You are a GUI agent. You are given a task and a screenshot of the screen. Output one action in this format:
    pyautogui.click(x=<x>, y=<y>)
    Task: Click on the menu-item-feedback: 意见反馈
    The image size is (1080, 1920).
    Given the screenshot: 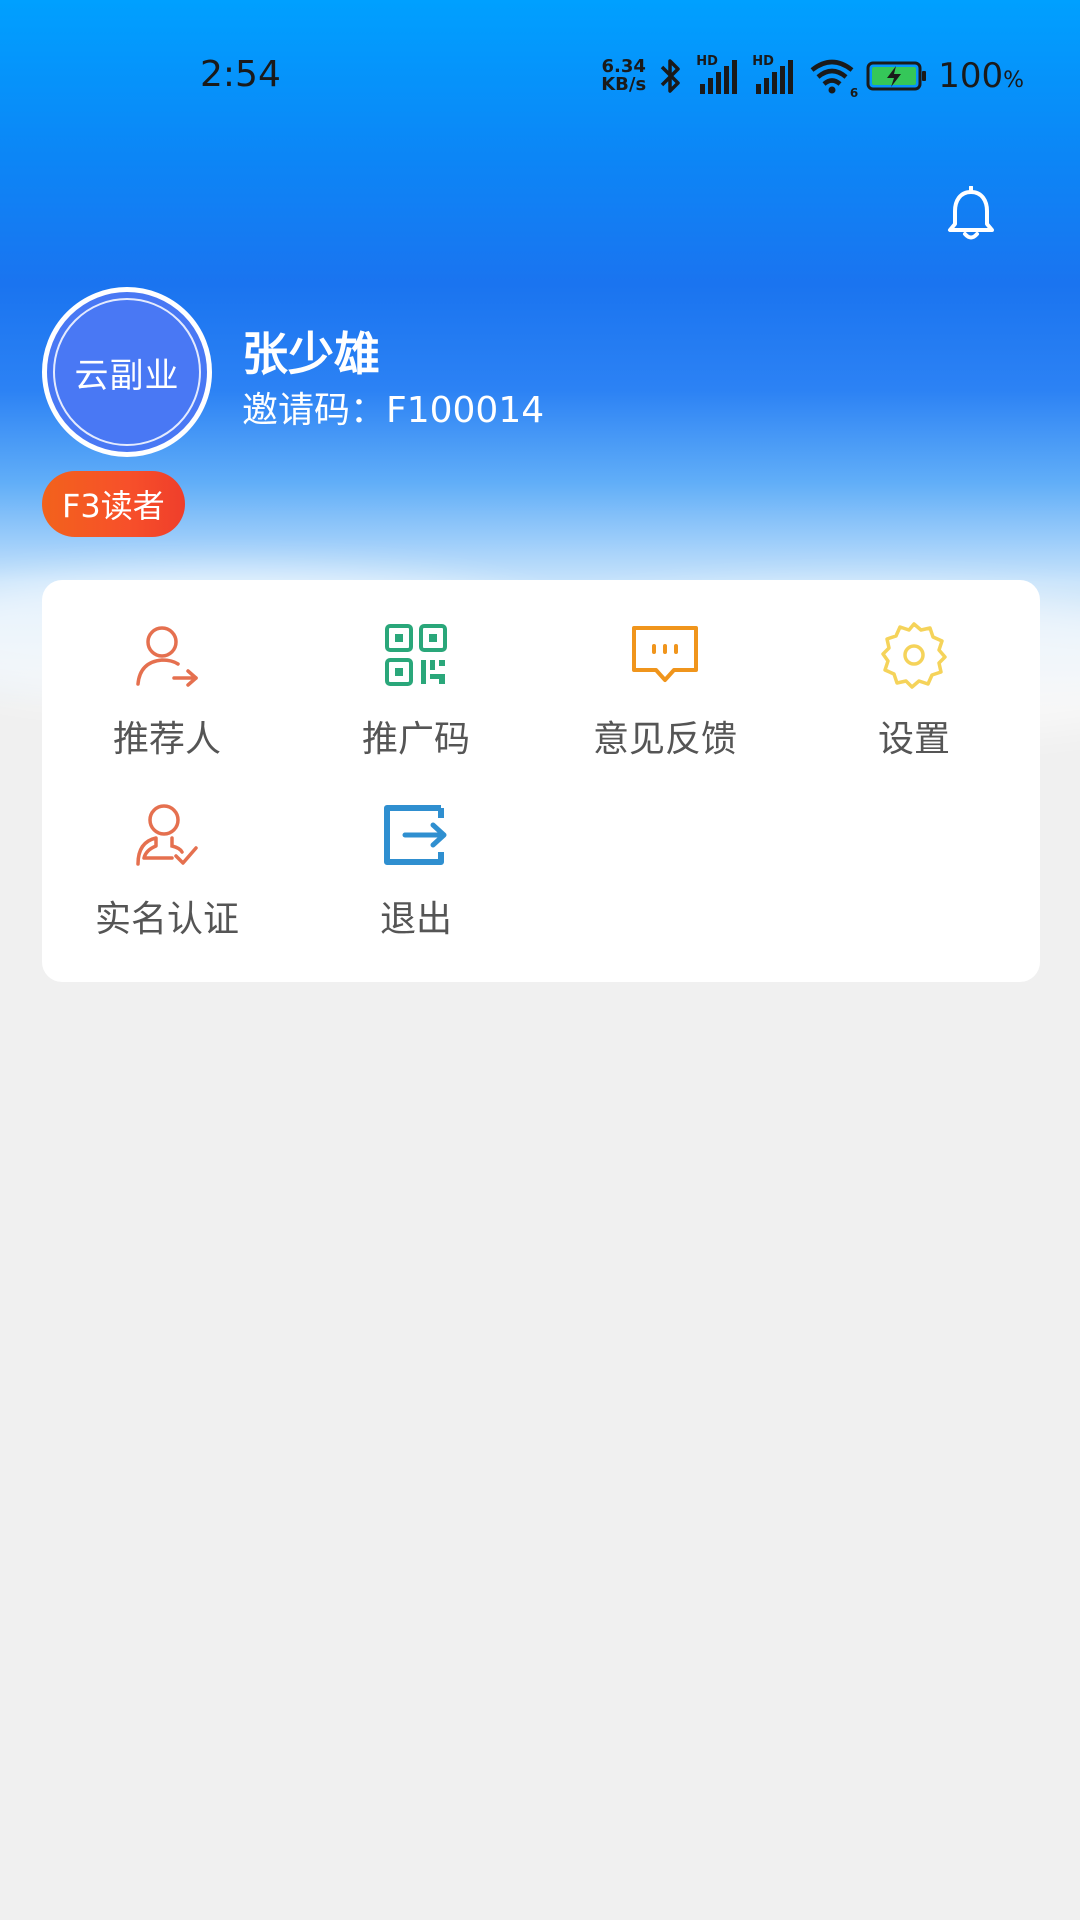 What is the action you would take?
    pyautogui.click(x=665, y=670)
    